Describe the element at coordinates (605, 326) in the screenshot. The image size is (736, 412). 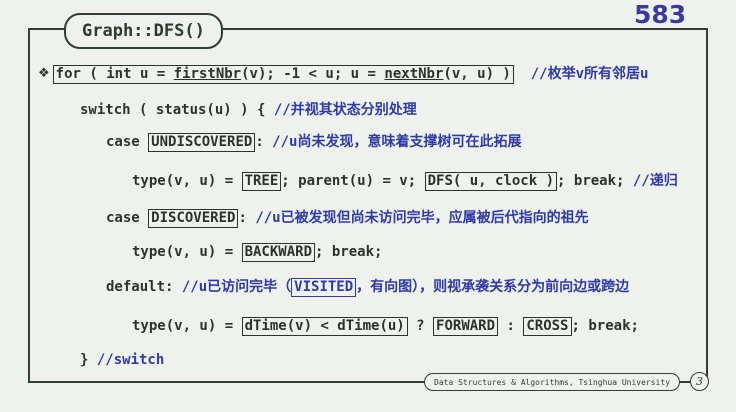
I see `forward-post: ; break;` at that location.